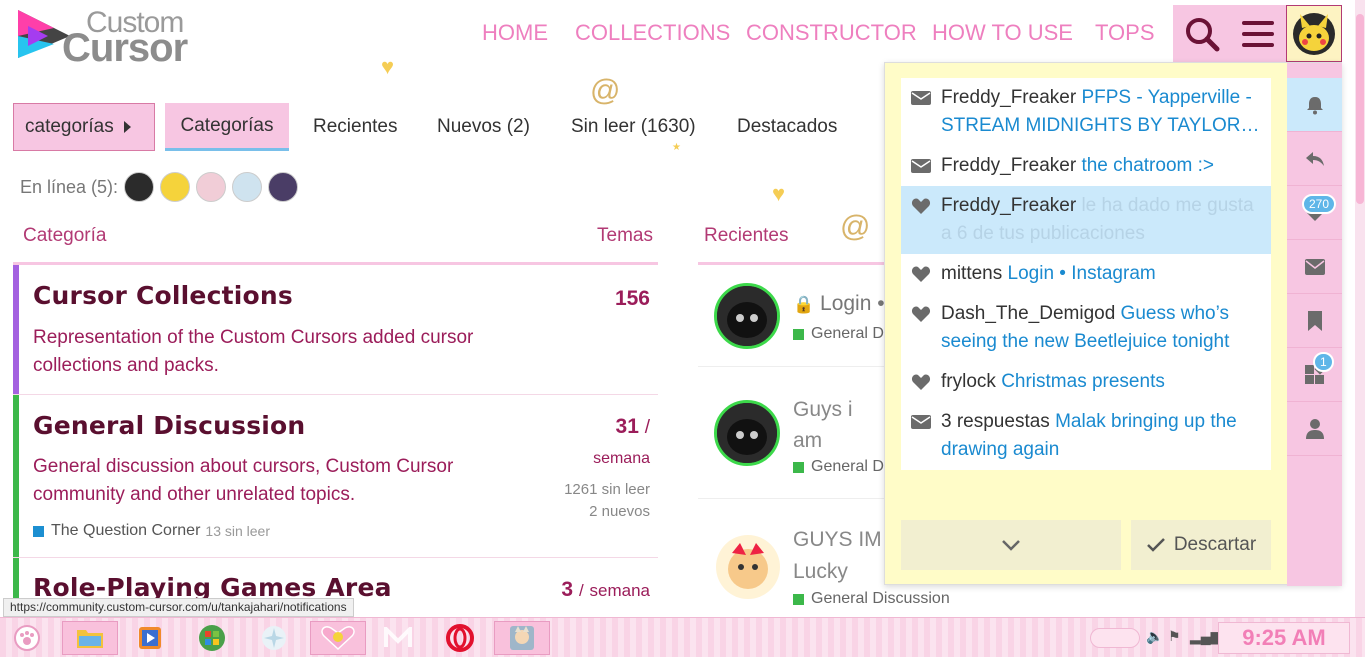 This screenshot has width=1365, height=657. What do you see at coordinates (1154, 636) in the screenshot?
I see `volume-icon: 🔈` at bounding box center [1154, 636].